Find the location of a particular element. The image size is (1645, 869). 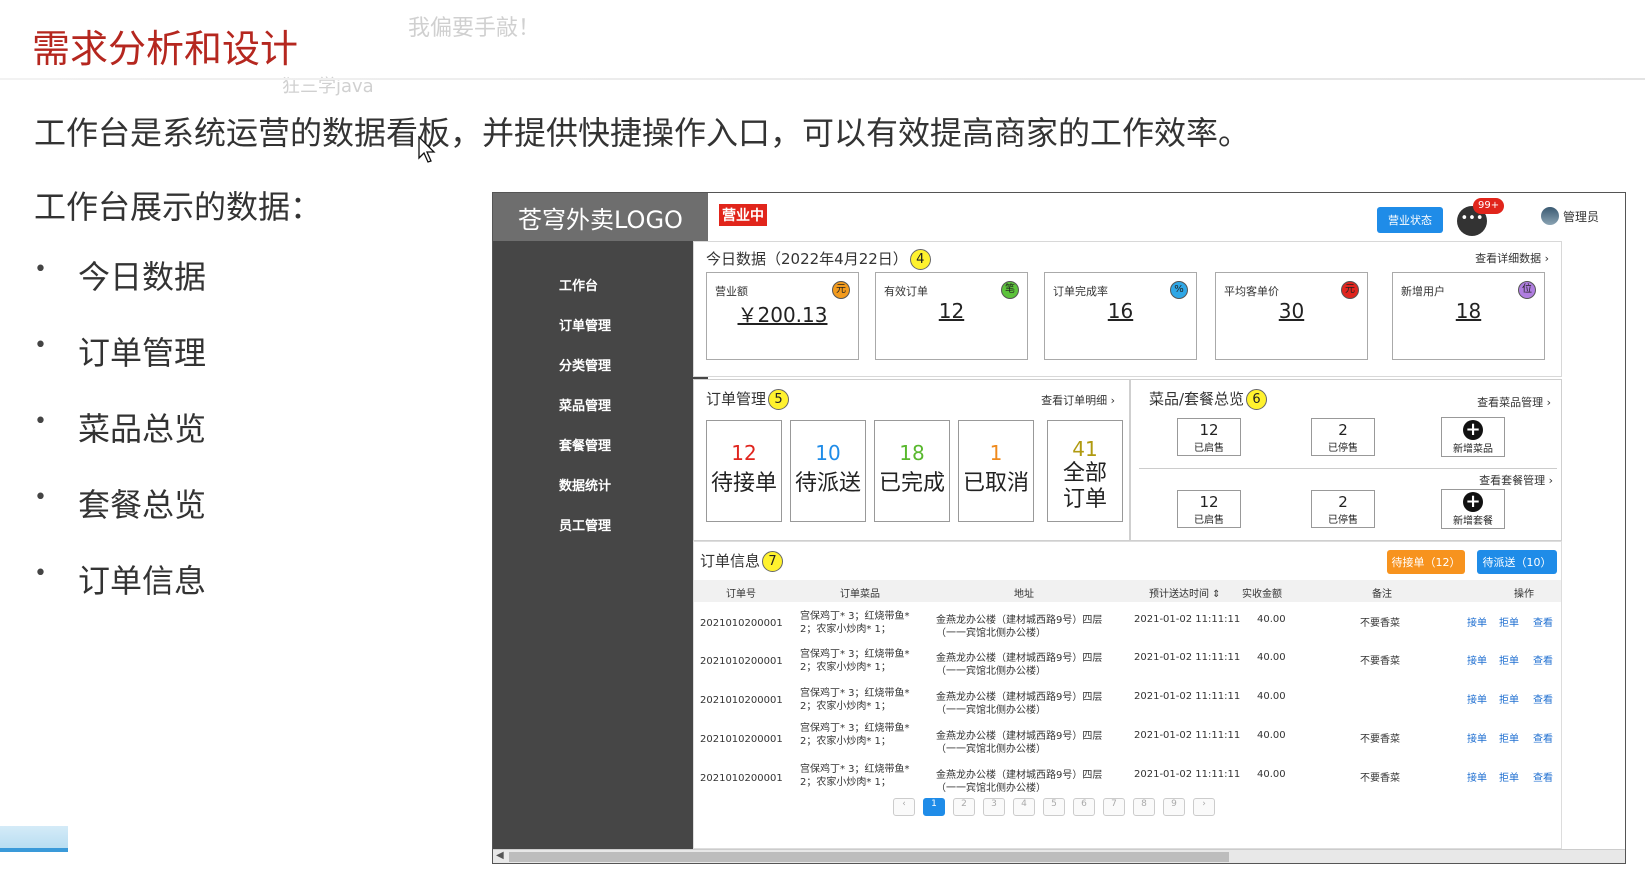

annotation-number: 4 is located at coordinates (920, 259).